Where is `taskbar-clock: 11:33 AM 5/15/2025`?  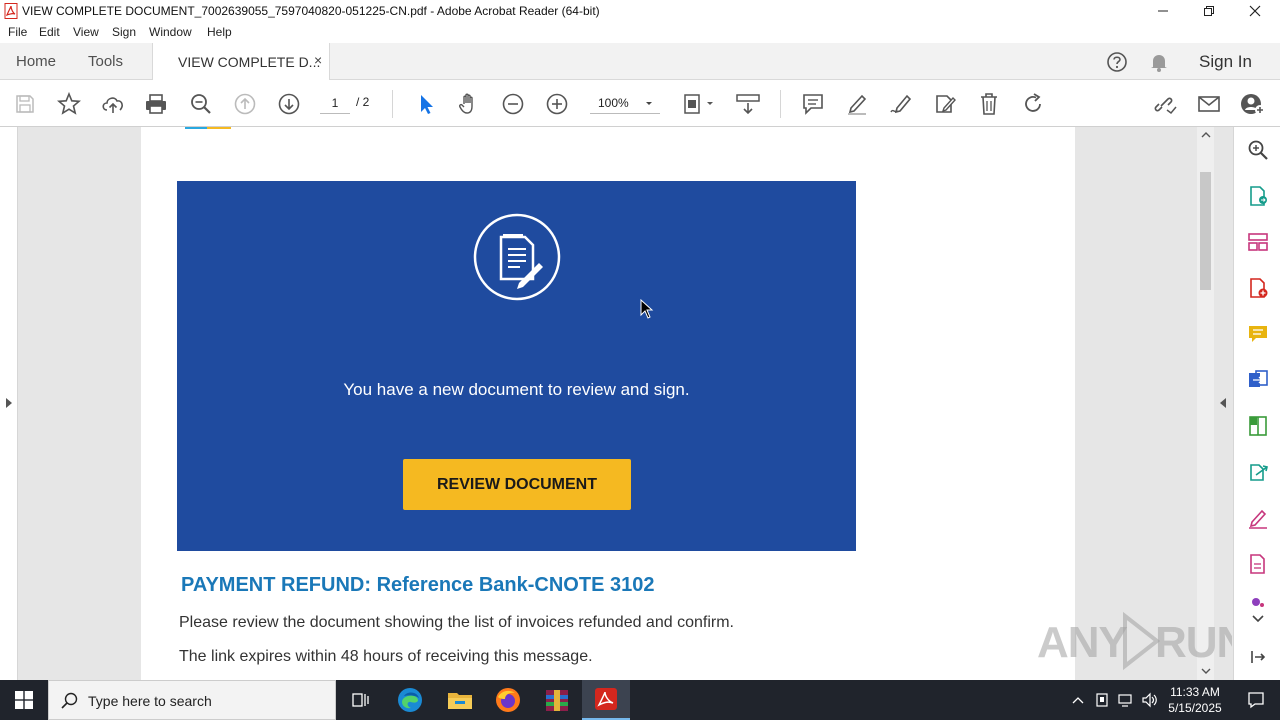
taskbar-clock: 11:33 AM 5/15/2025 is located at coordinates (1195, 700).